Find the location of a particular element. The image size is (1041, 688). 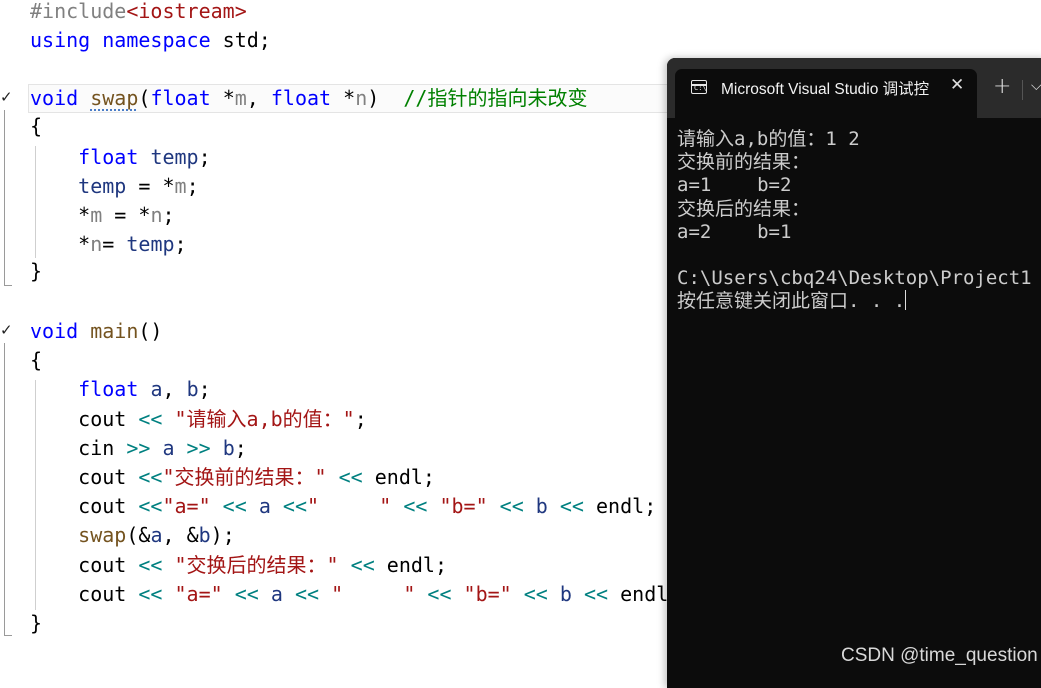

code-token: ( is located at coordinates (144, 98).